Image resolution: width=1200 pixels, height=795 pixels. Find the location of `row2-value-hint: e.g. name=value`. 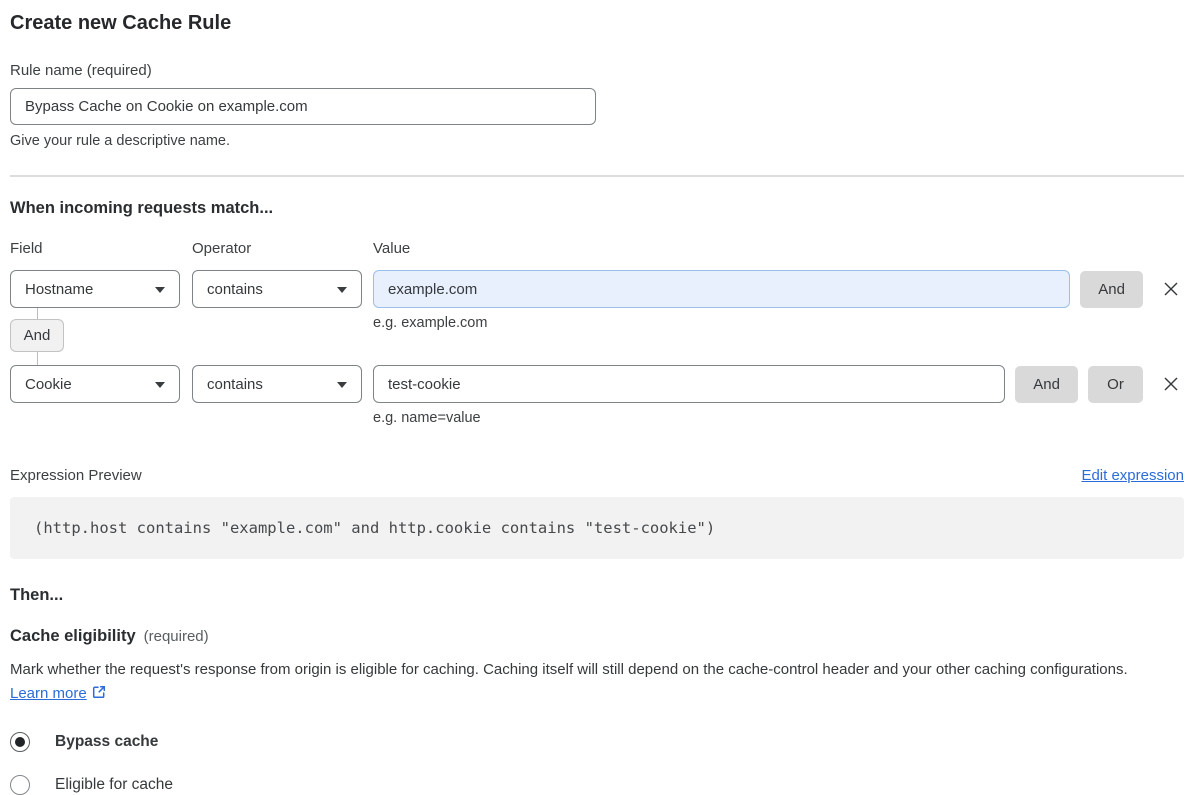

row2-value-hint: e.g. name=value is located at coordinates (427, 418).